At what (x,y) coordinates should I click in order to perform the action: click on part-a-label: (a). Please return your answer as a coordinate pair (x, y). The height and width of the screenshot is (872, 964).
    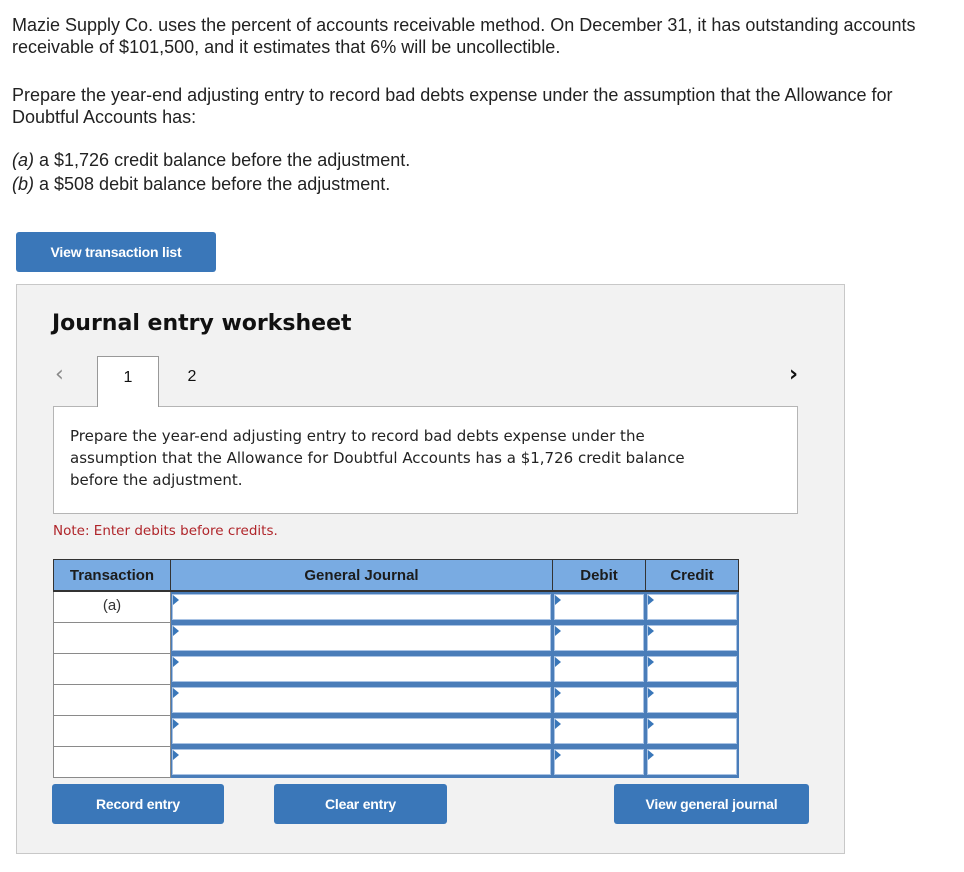
    Looking at the image, I should click on (23, 160).